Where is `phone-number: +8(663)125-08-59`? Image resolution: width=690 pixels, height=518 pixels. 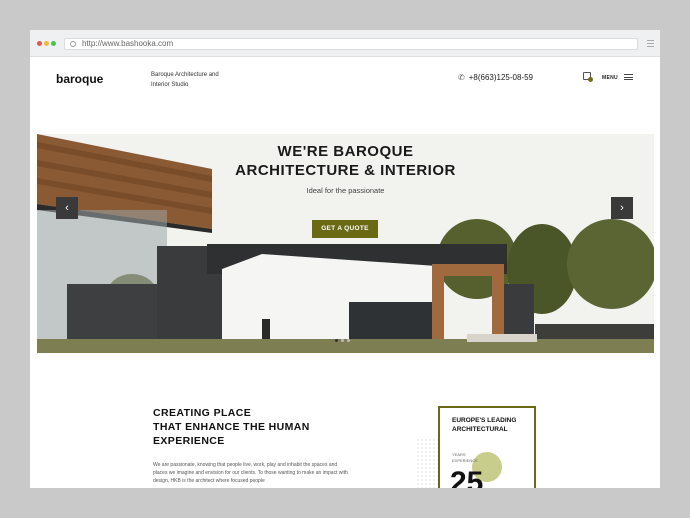
phone-number: +8(663)125-08-59 is located at coordinates (500, 77).